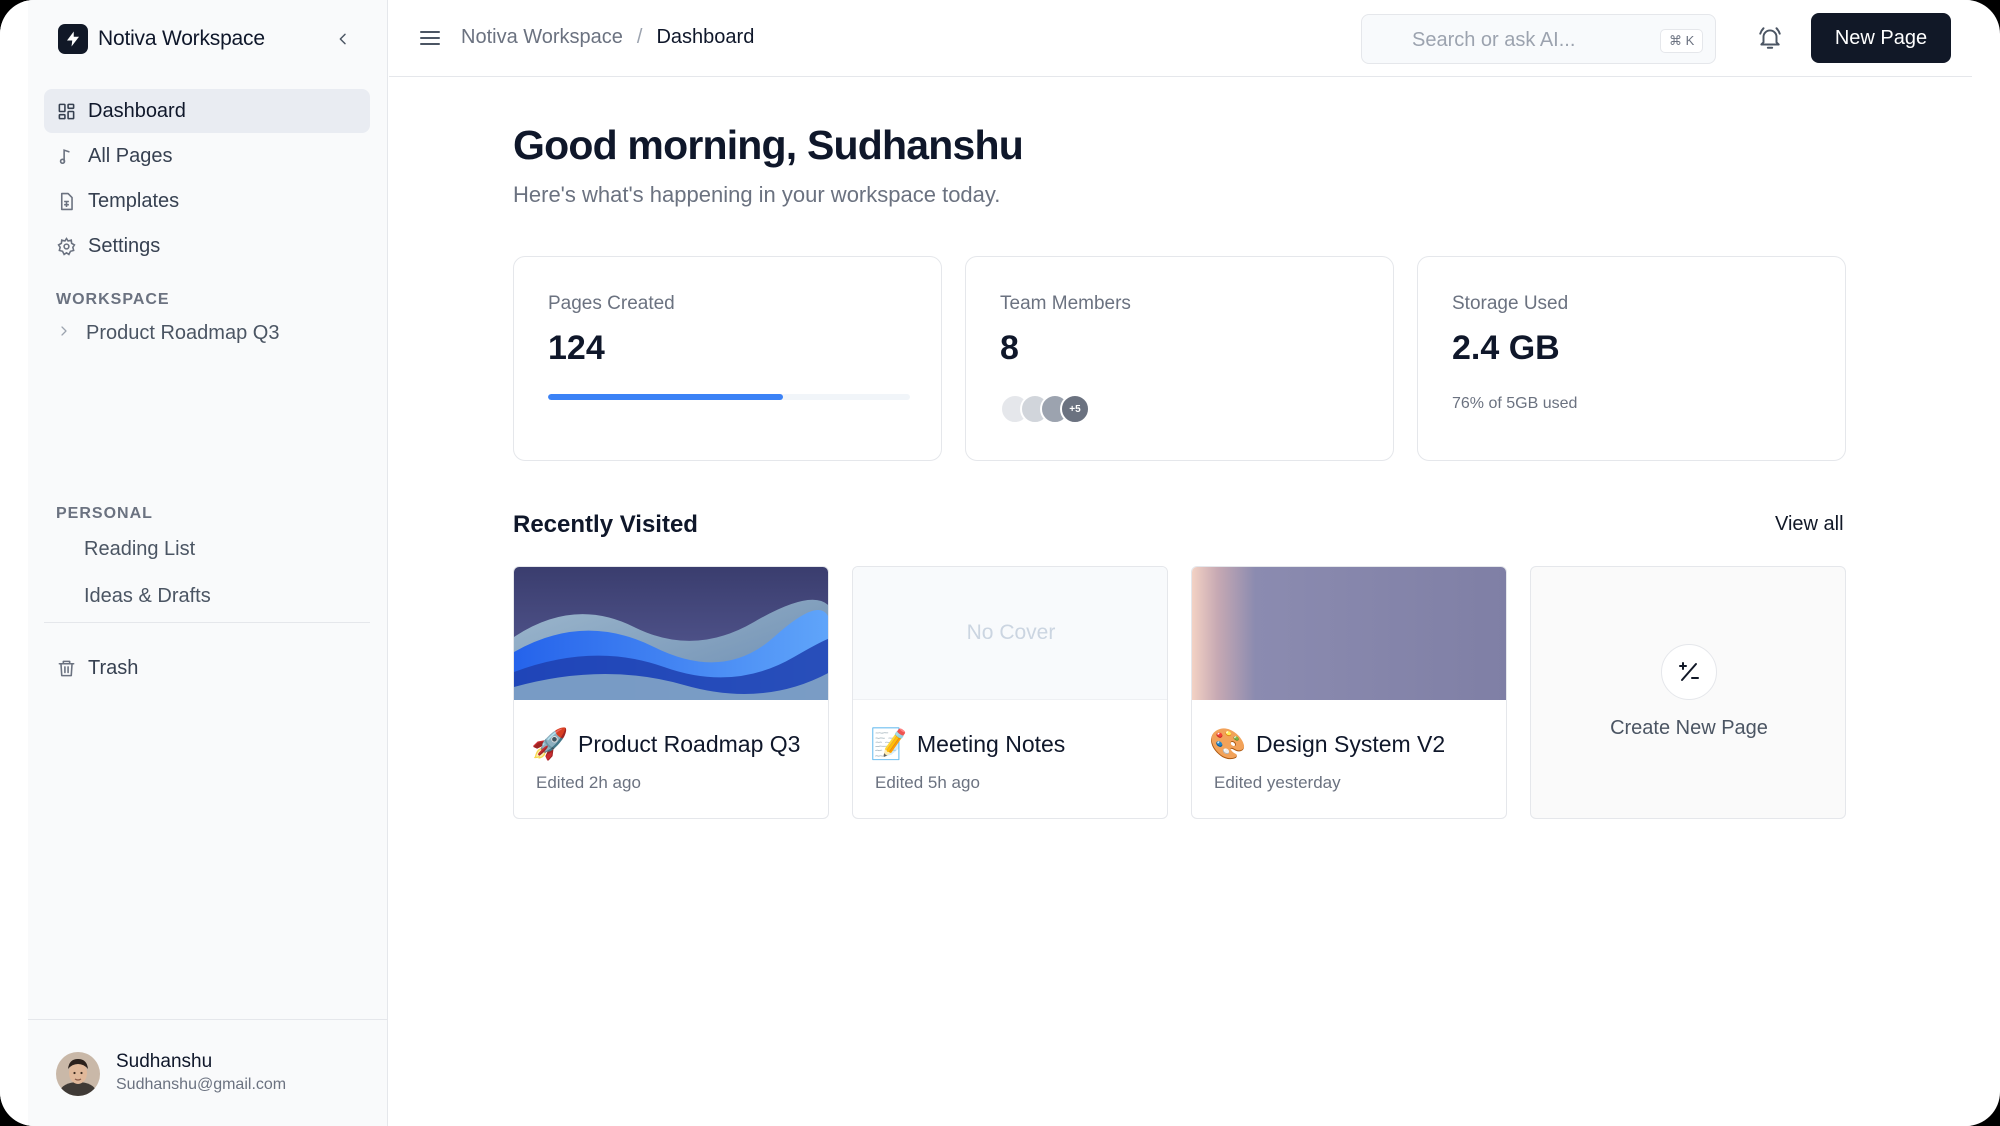 The height and width of the screenshot is (1126, 2000). Describe the element at coordinates (207, 111) in the screenshot. I see `nav-dashboard: Dashboard` at that location.